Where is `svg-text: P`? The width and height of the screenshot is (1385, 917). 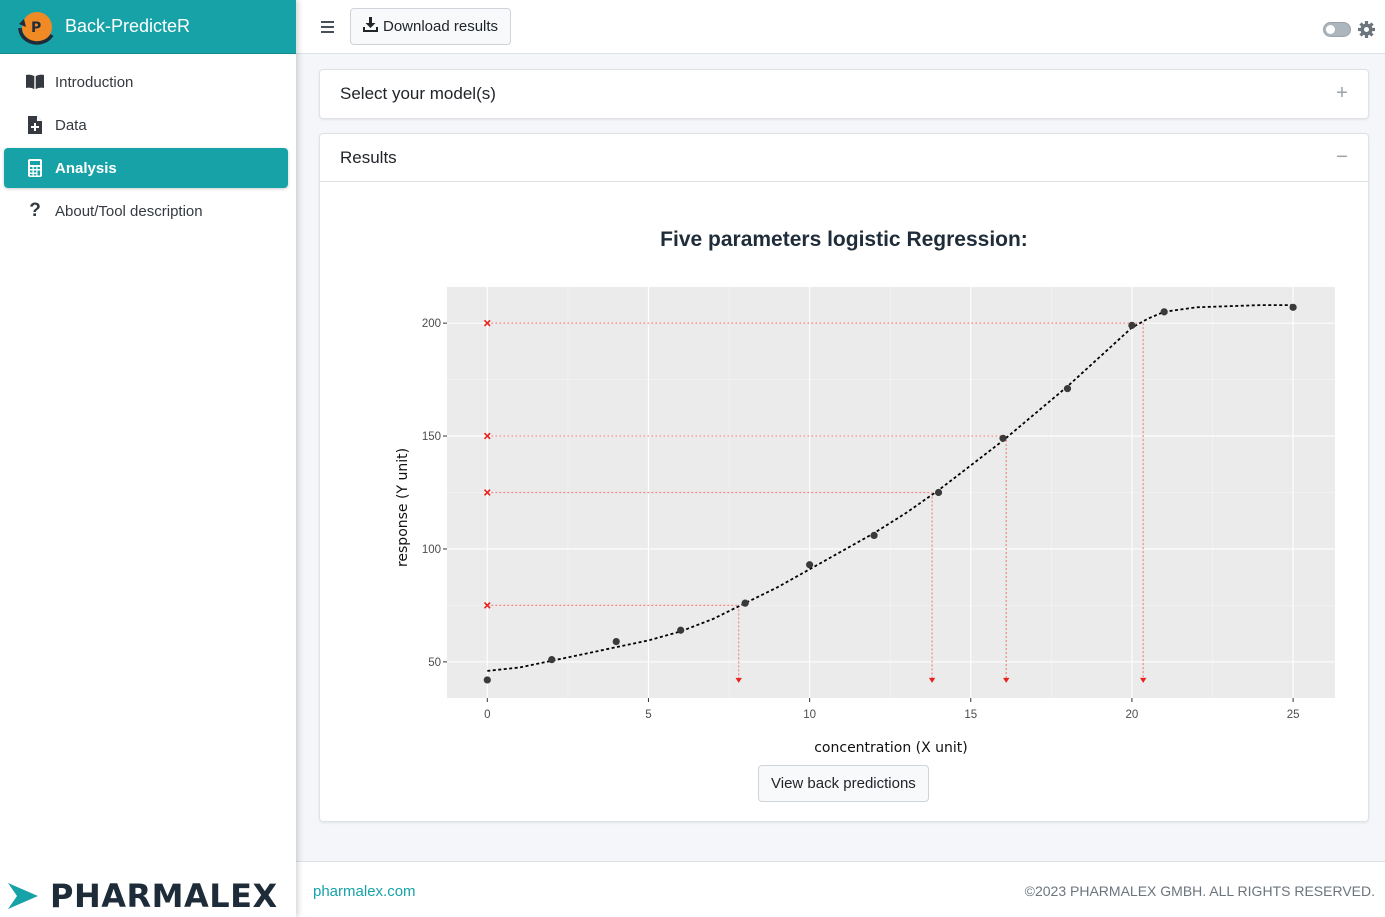
svg-text: P is located at coordinates (36, 28).